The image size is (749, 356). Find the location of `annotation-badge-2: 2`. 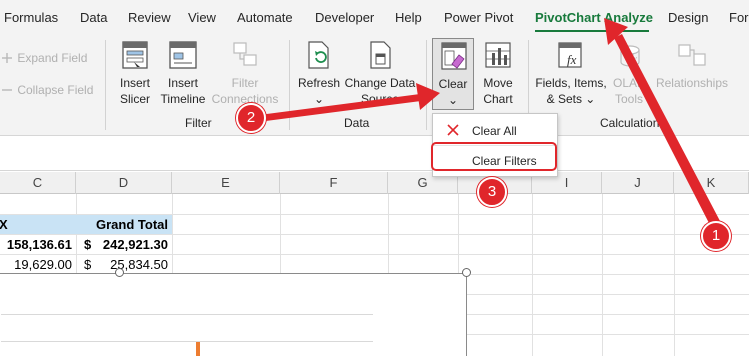

annotation-badge-2: 2 is located at coordinates (251, 118).